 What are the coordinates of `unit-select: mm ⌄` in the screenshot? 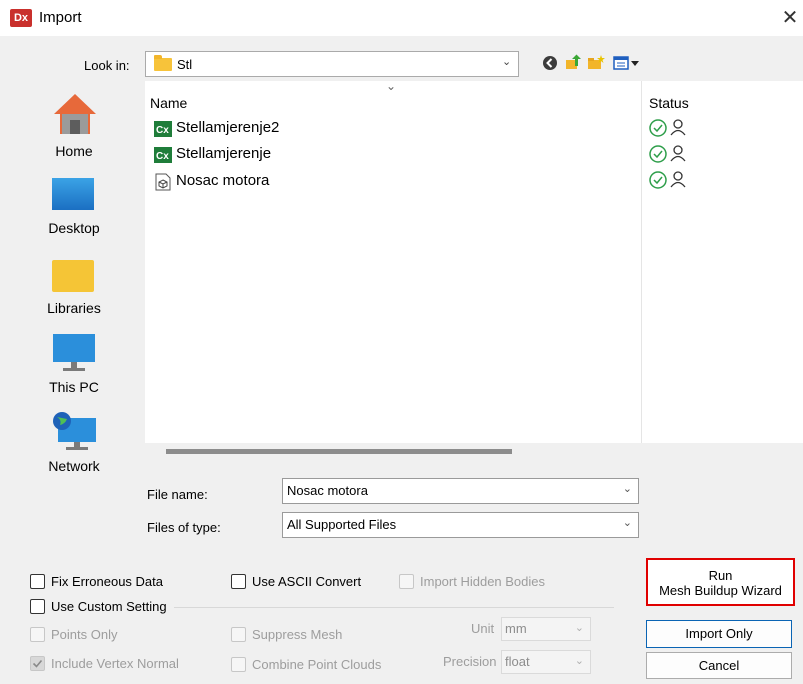 It's located at (546, 629).